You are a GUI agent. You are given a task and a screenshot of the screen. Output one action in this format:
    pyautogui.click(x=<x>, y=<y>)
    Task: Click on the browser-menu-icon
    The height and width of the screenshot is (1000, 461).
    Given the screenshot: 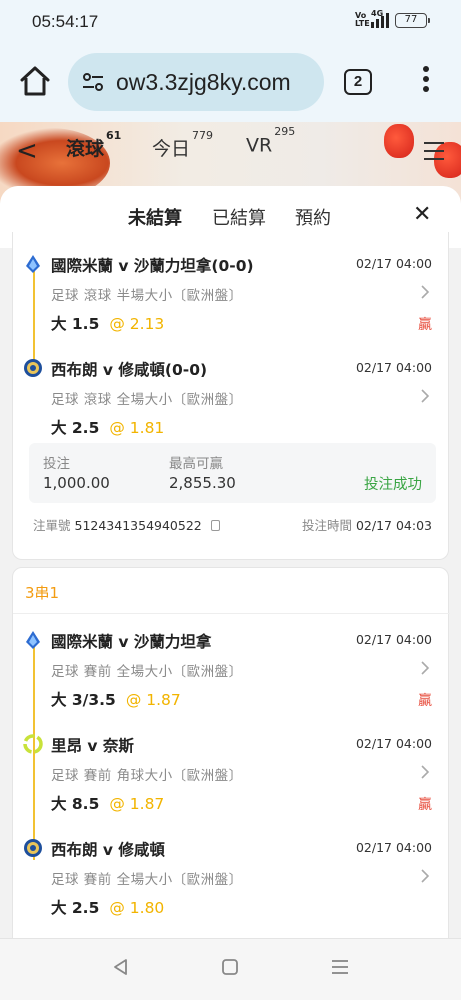 What is the action you would take?
    pyautogui.click(x=426, y=82)
    